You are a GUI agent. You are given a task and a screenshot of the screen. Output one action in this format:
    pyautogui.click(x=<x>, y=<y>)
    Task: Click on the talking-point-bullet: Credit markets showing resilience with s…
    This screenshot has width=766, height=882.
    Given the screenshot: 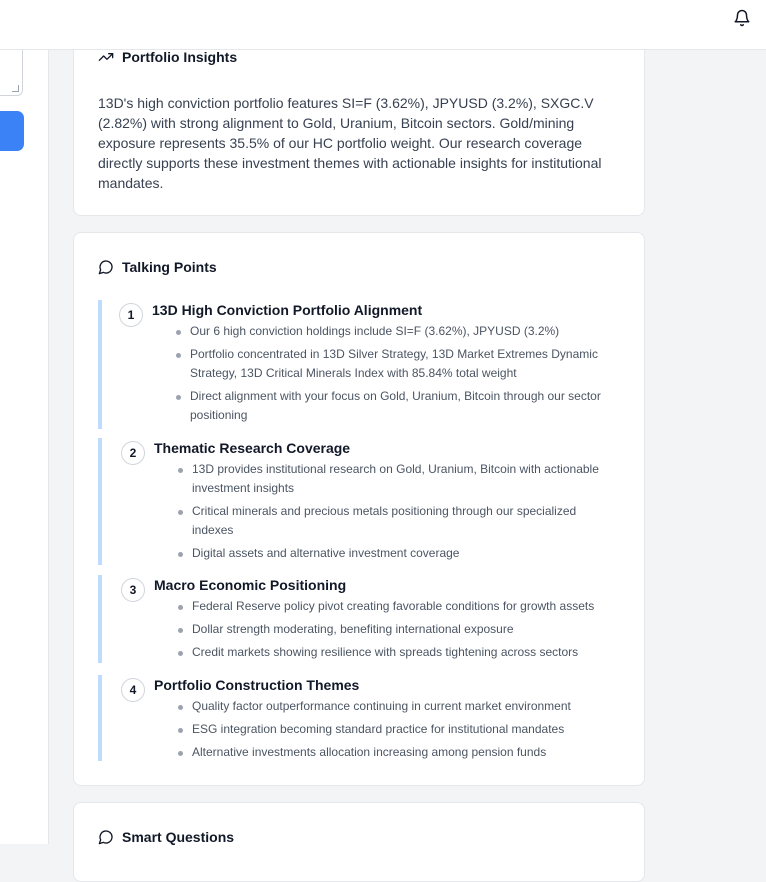 What is the action you would take?
    pyautogui.click(x=398, y=652)
    